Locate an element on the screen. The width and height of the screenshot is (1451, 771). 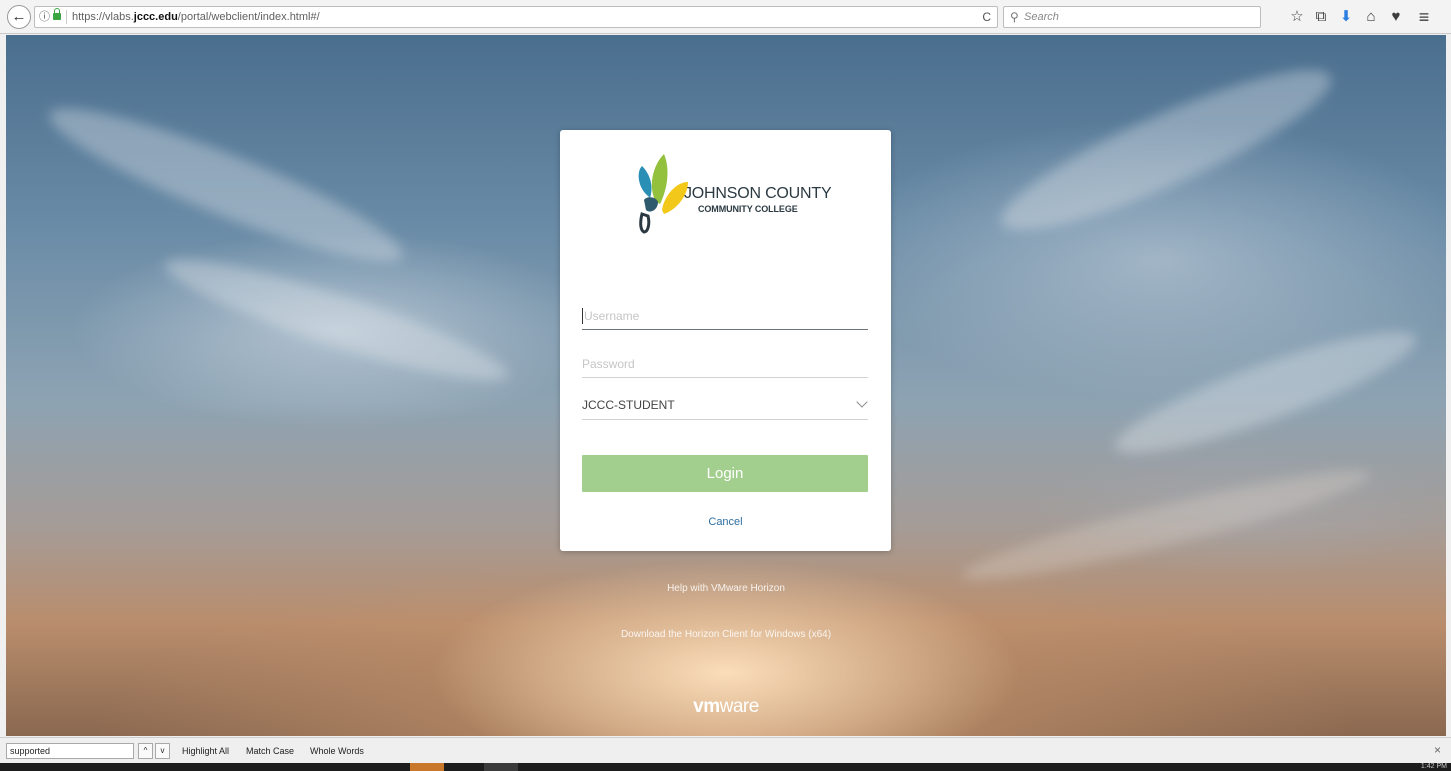
help-link: Help with VMware Horizon is located at coordinates (726, 588).